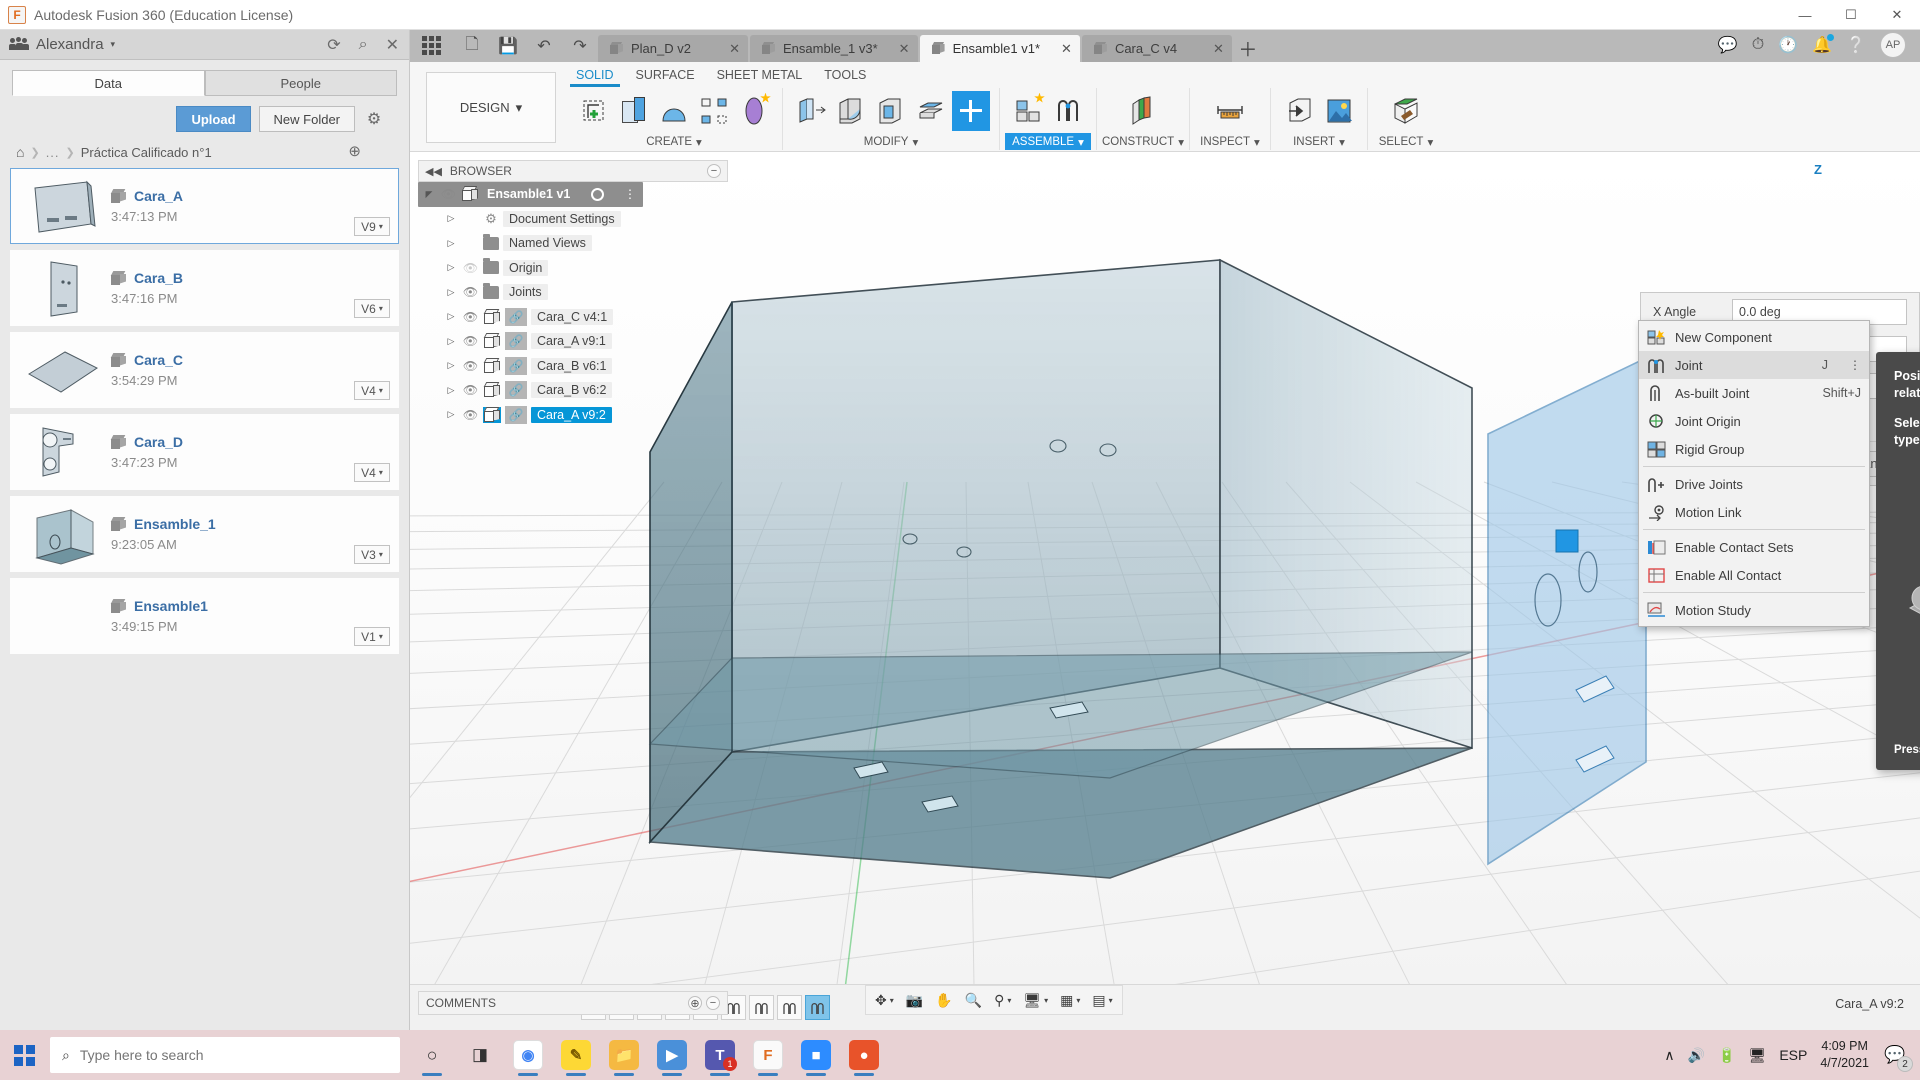 This screenshot has width=1920, height=1080. I want to click on display-settings-icon: 🖥 ▾, so click(1035, 1000).